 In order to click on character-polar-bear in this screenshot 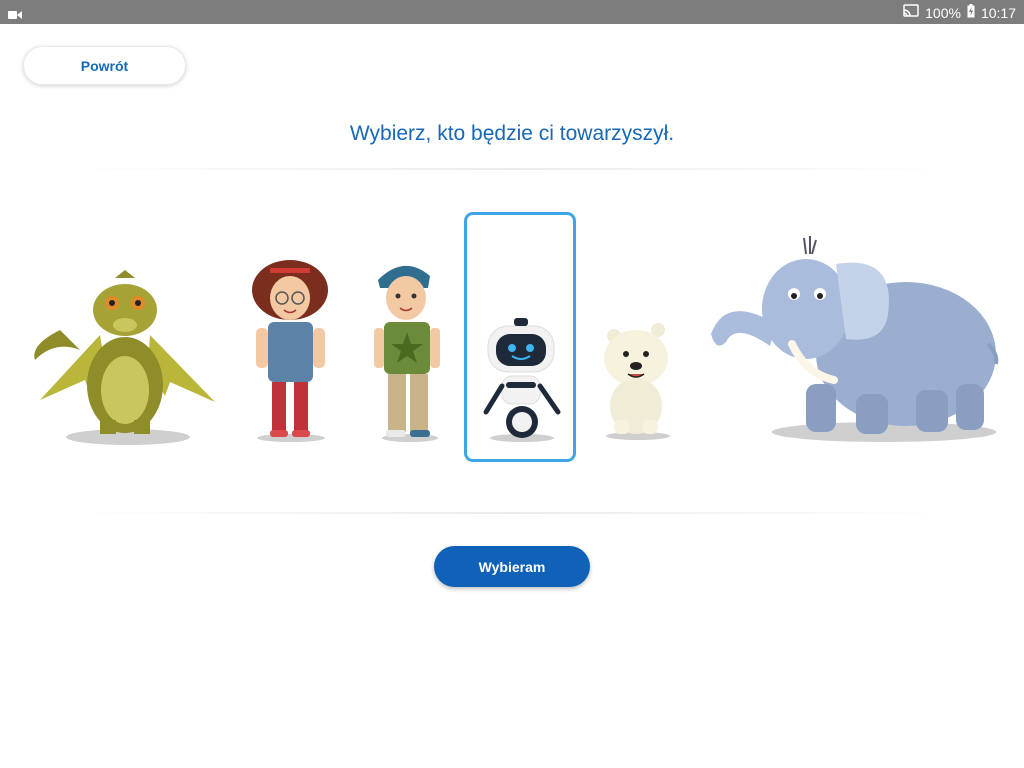, I will do `click(638, 381)`.